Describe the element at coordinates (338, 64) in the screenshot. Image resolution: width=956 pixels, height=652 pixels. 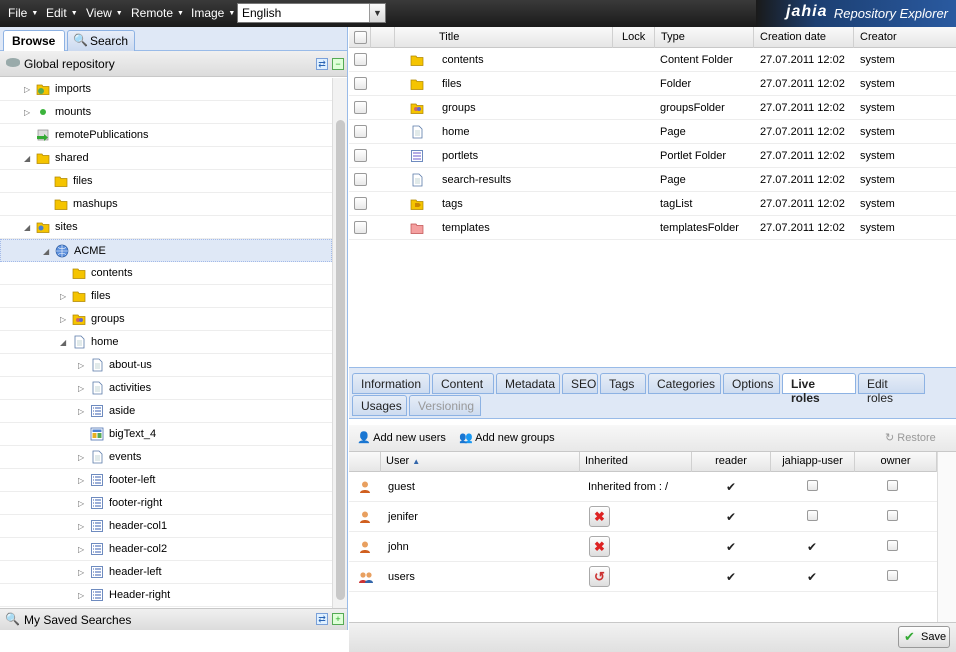
I see `collapse-icon: −` at that location.